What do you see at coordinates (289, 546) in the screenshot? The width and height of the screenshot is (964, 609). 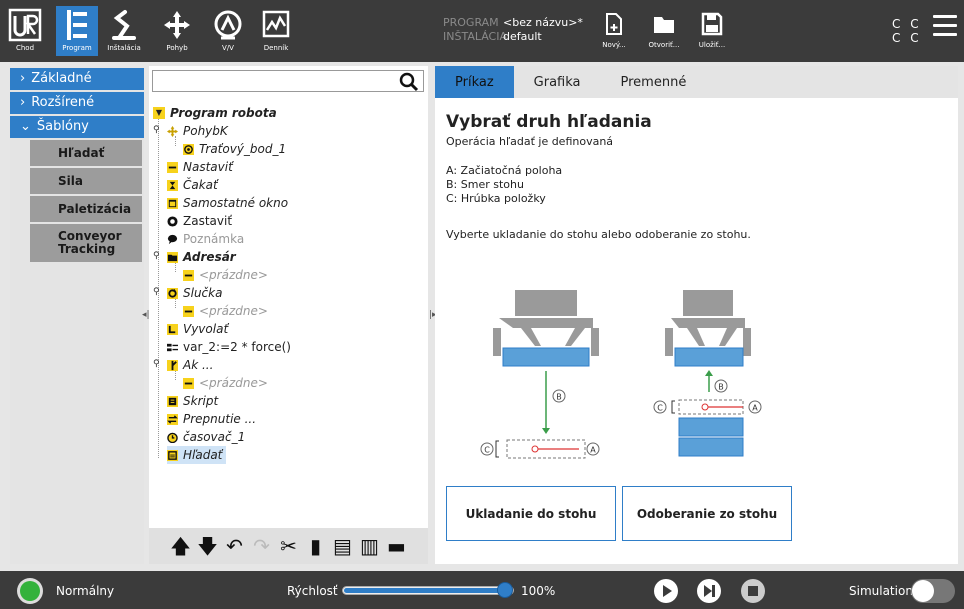 I see `cut-icon: ✂` at bounding box center [289, 546].